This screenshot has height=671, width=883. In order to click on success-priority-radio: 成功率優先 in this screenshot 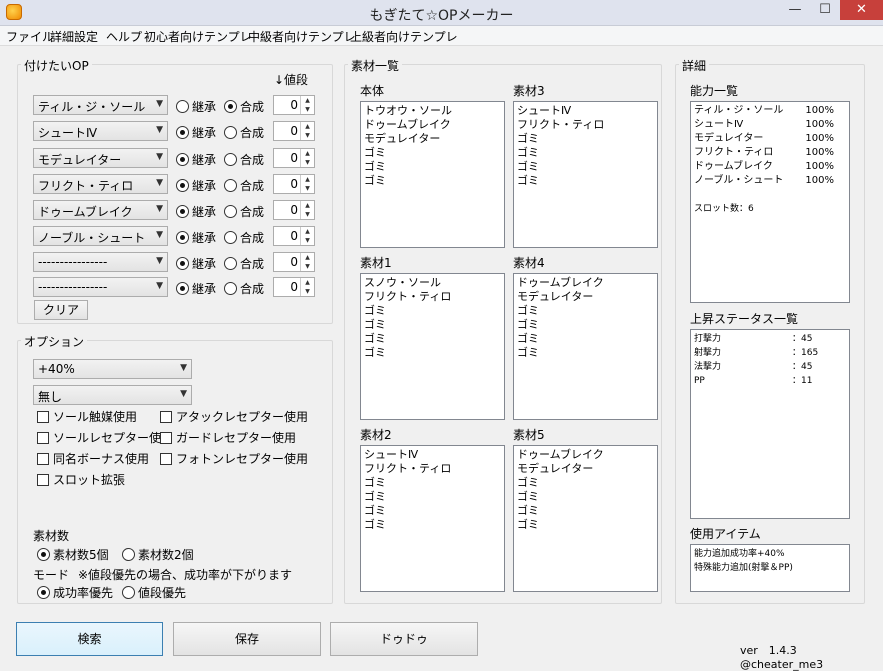, I will do `click(75, 592)`.